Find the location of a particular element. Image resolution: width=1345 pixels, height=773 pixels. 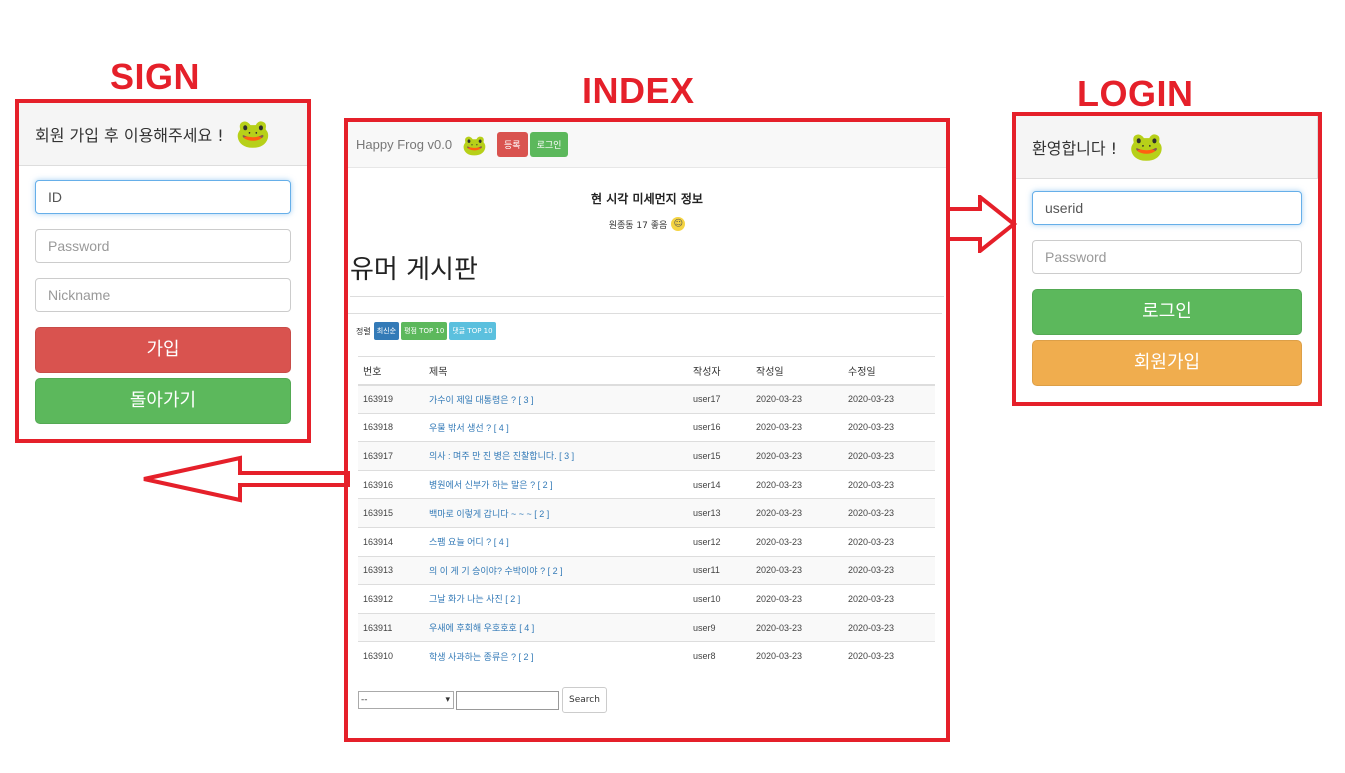

index-label: INDEX is located at coordinates (638, 90).